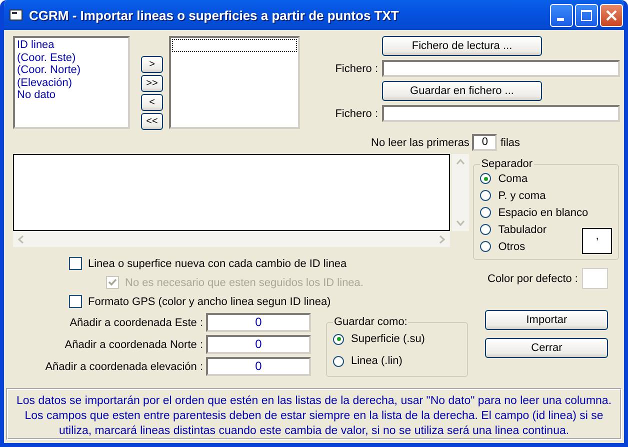  What do you see at coordinates (522, 196) in the screenshot?
I see `radio-label: P. y coma` at bounding box center [522, 196].